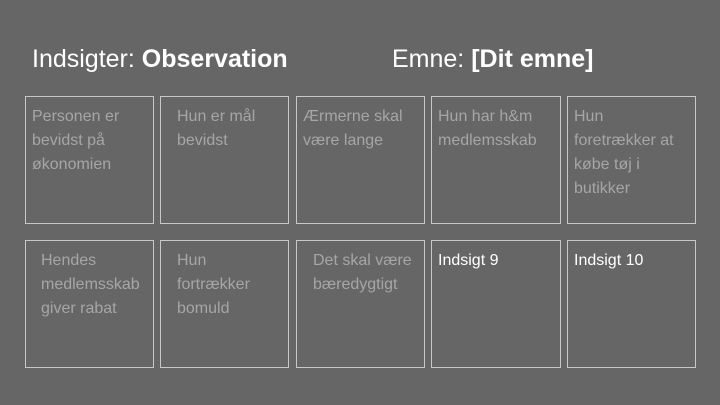  What do you see at coordinates (487, 128) in the screenshot?
I see `insight-card-text: Hun har h&m medlemsskab` at bounding box center [487, 128].